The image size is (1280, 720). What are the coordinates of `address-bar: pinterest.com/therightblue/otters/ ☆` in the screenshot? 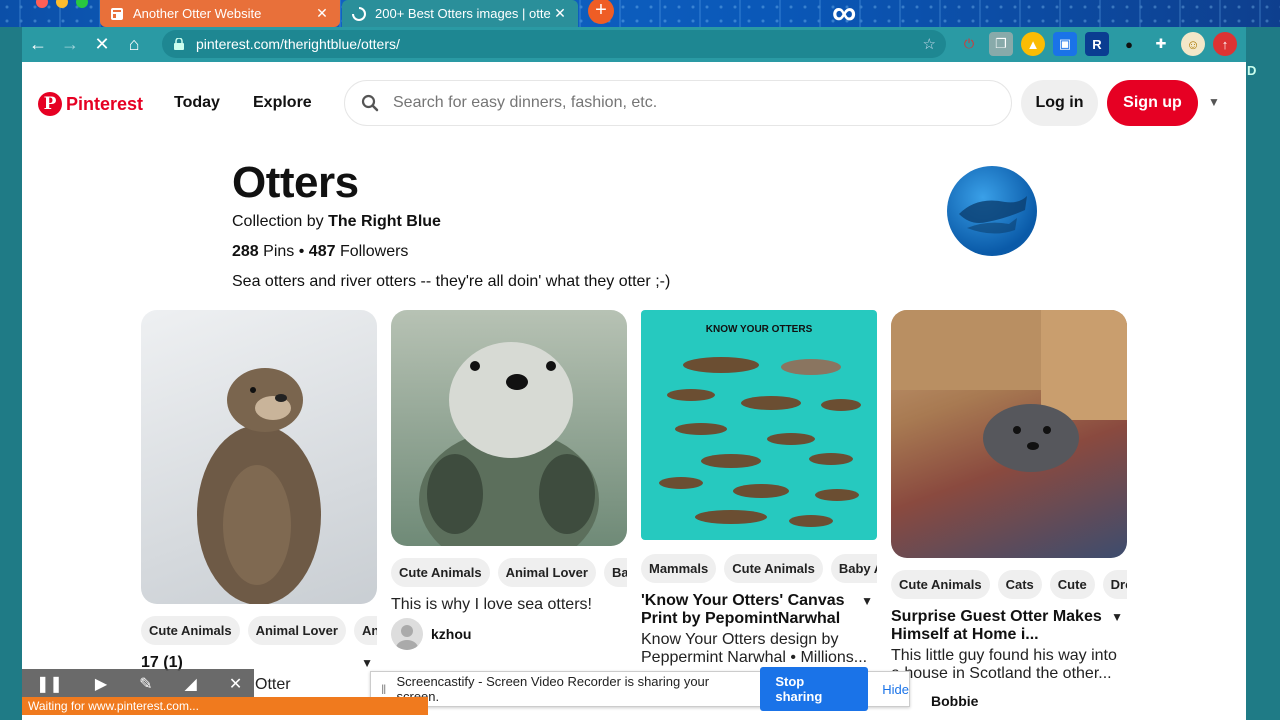 It's located at (554, 44).